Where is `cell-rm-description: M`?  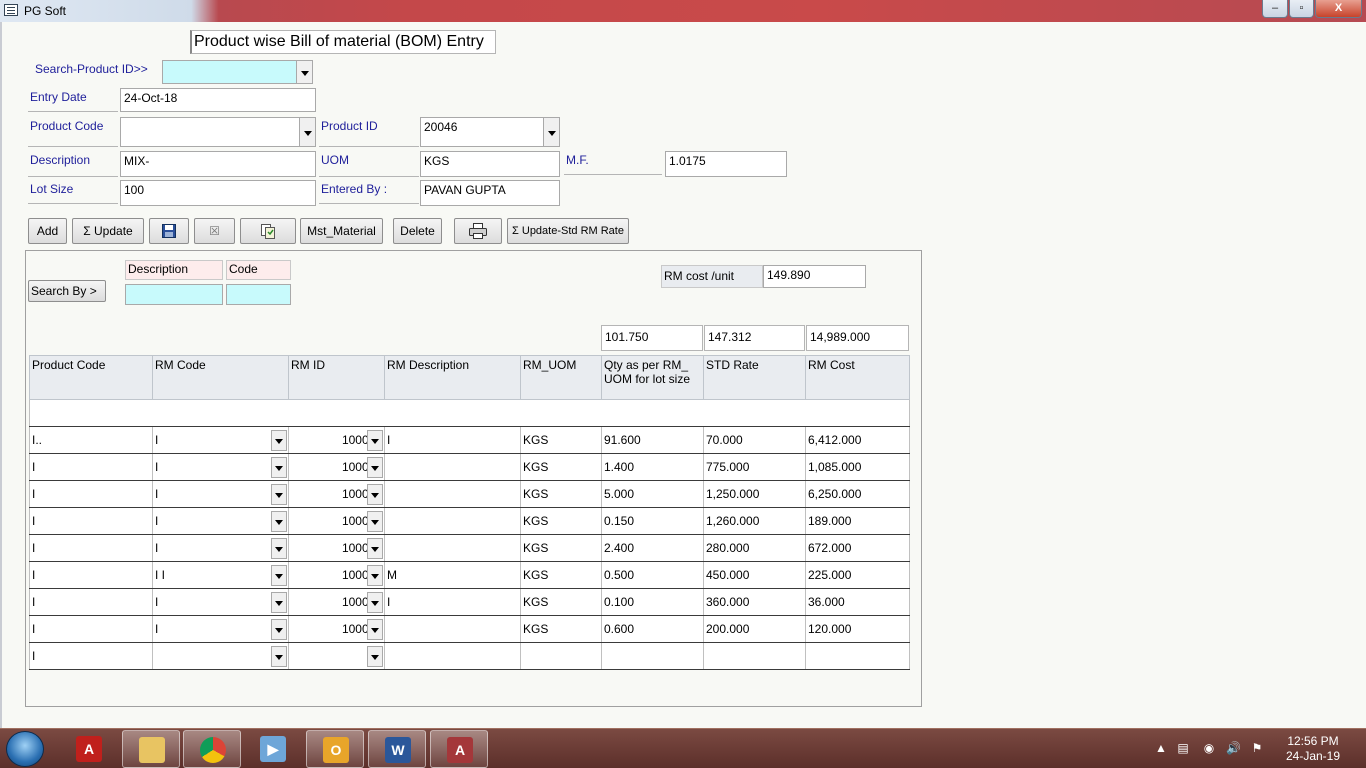
cell-rm-description: M is located at coordinates (452, 575).